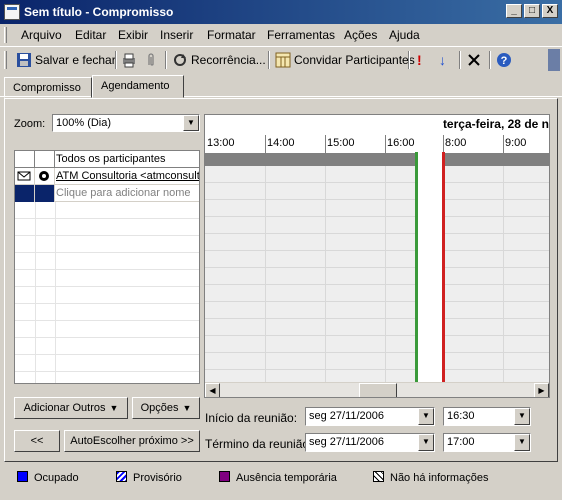 The width and height of the screenshot is (562, 500). I want to click on help-icon: ?, so click(504, 60).